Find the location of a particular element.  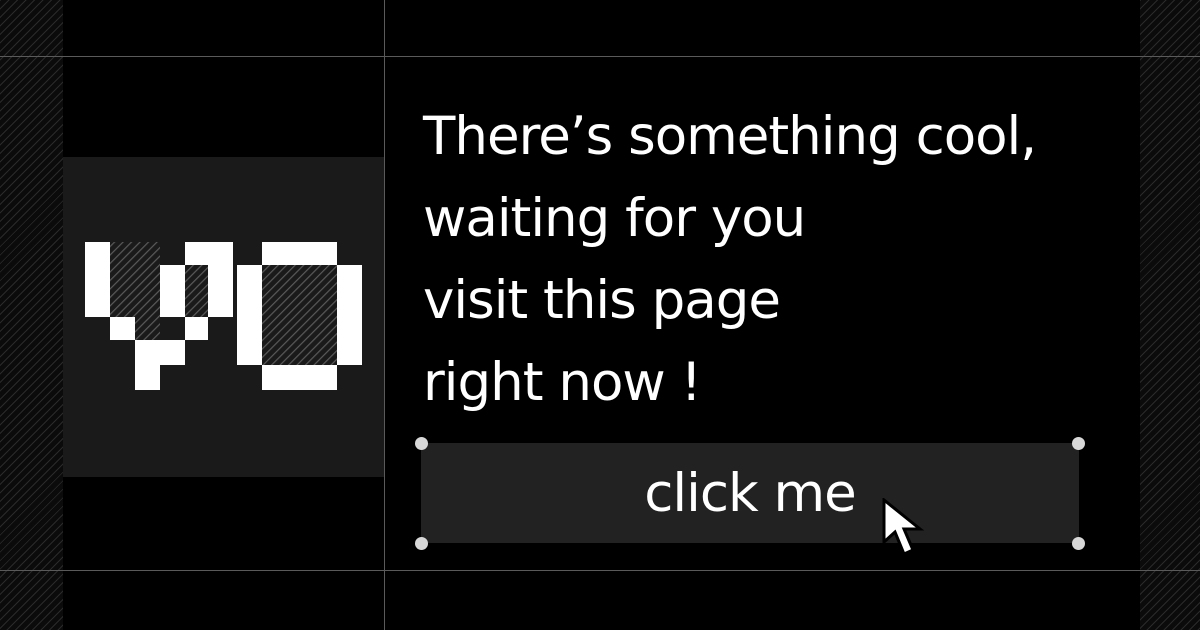

headline-line-1: There’s something cool, is located at coordinates (730, 136).